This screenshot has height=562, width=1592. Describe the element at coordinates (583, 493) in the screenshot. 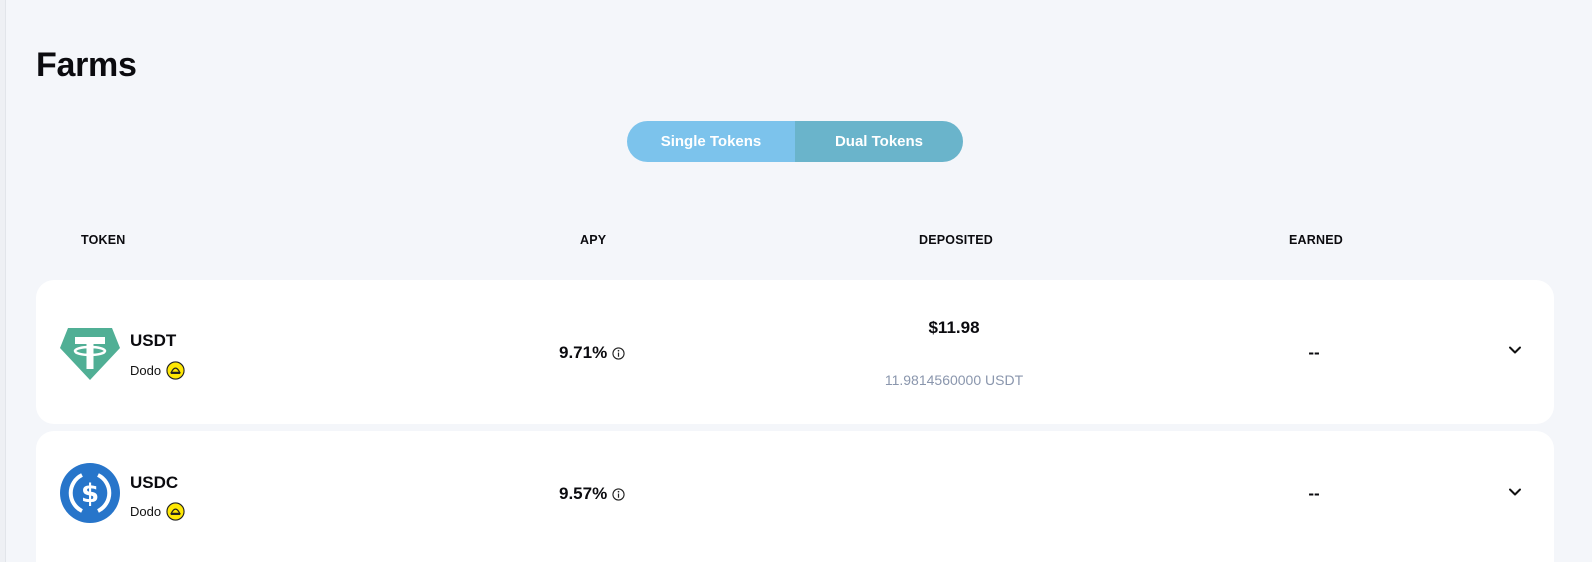

I see `apy-text: 9.57%` at that location.